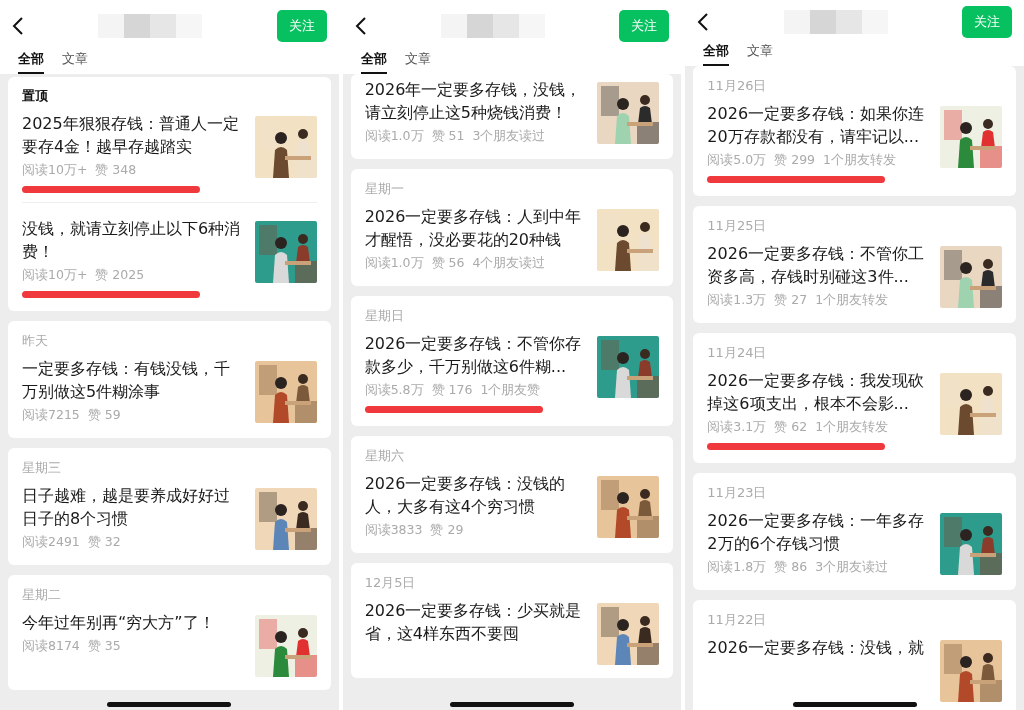  Describe the element at coordinates (51, 542) in the screenshot. I see `article-stat: 阅读2491` at that location.